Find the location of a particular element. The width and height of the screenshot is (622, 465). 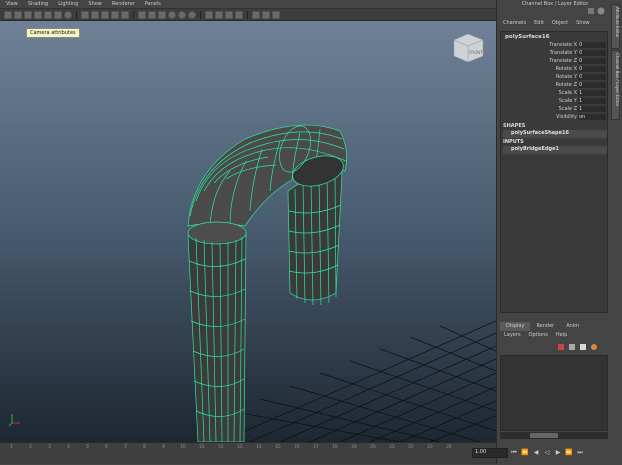

layer-scrollbar is located at coordinates (554, 435).